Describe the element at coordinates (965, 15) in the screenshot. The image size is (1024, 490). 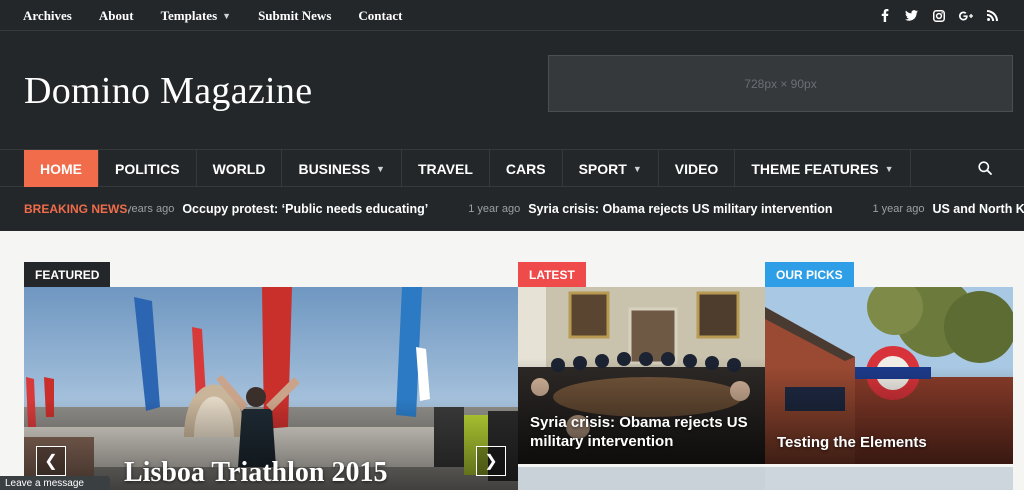
I see `google-plus-icon` at that location.